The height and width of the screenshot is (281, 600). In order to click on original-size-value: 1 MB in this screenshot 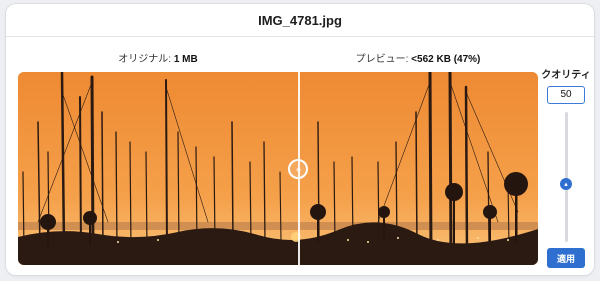, I will do `click(185, 59)`.